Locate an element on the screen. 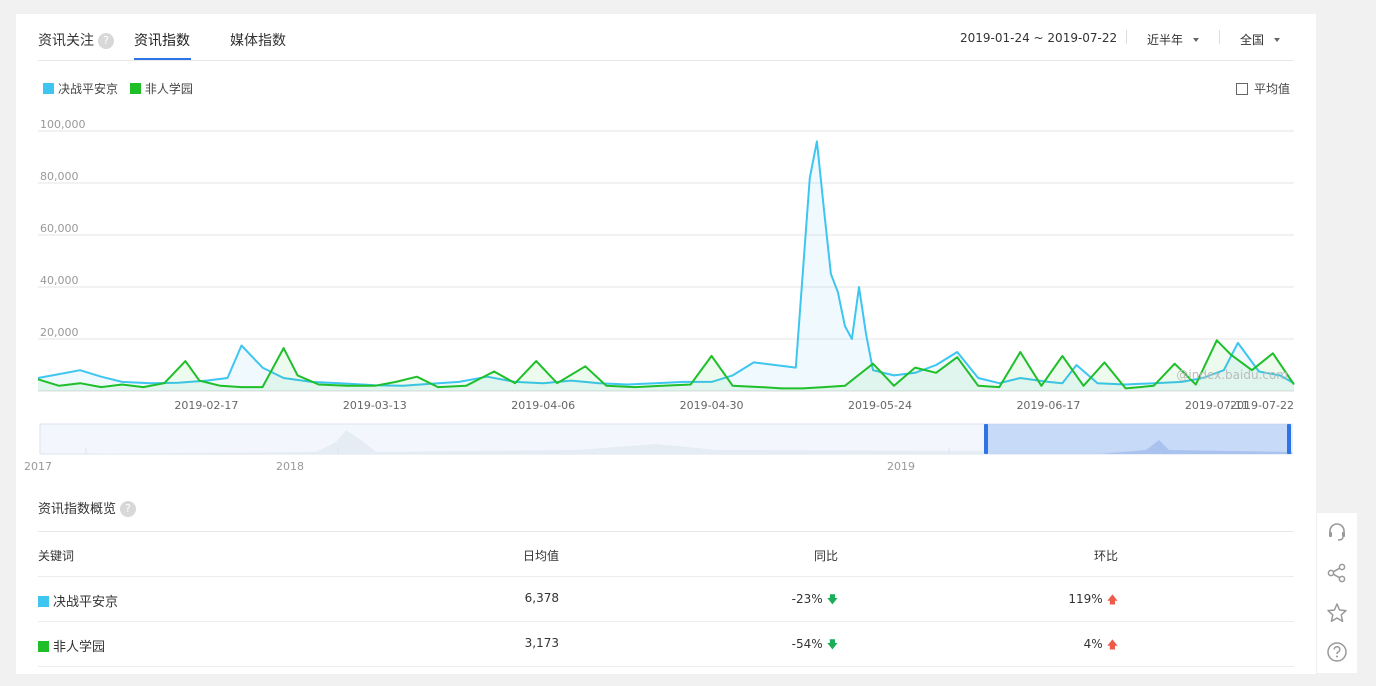 Image resolution: width=1376 pixels, height=686 pixels. share-icon is located at coordinates (1337, 573).